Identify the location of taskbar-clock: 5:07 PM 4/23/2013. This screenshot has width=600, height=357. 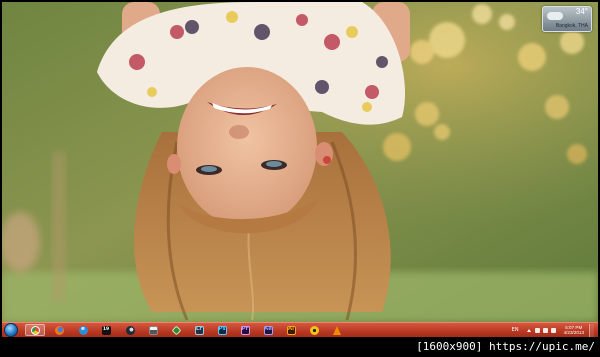
(574, 330).